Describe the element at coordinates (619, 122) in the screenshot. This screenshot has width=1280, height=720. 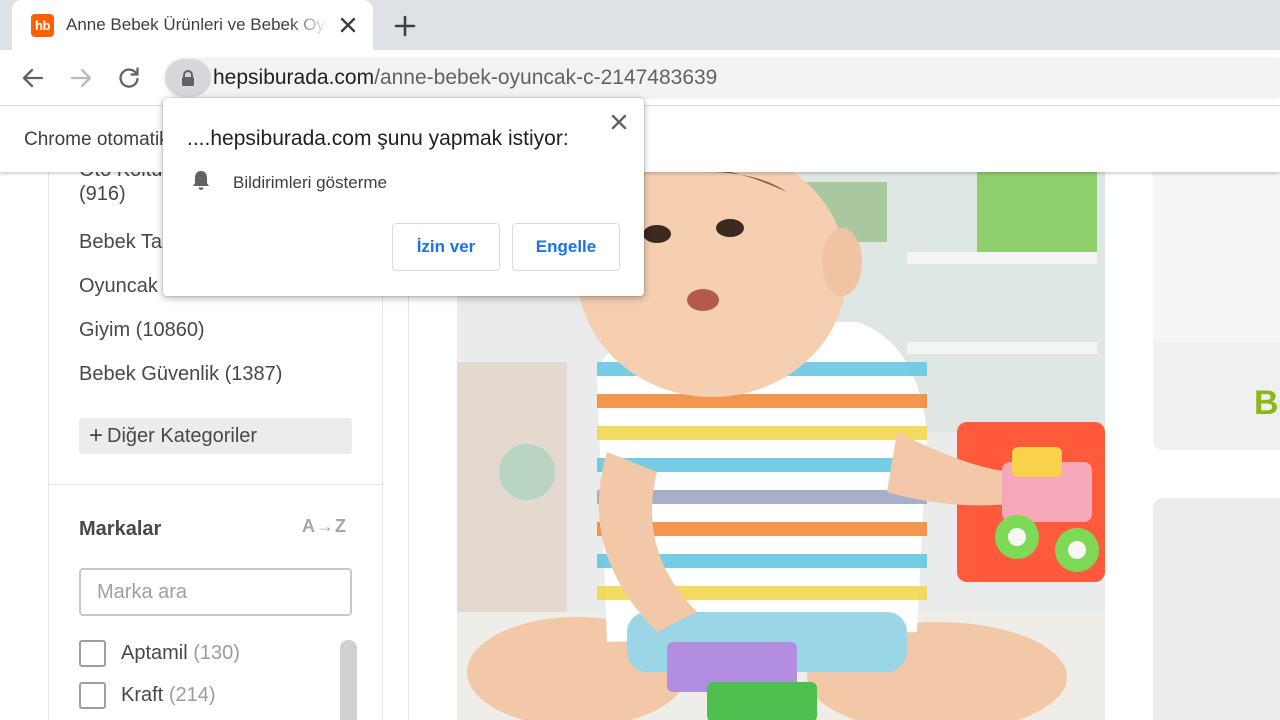
I see `close-icon` at that location.